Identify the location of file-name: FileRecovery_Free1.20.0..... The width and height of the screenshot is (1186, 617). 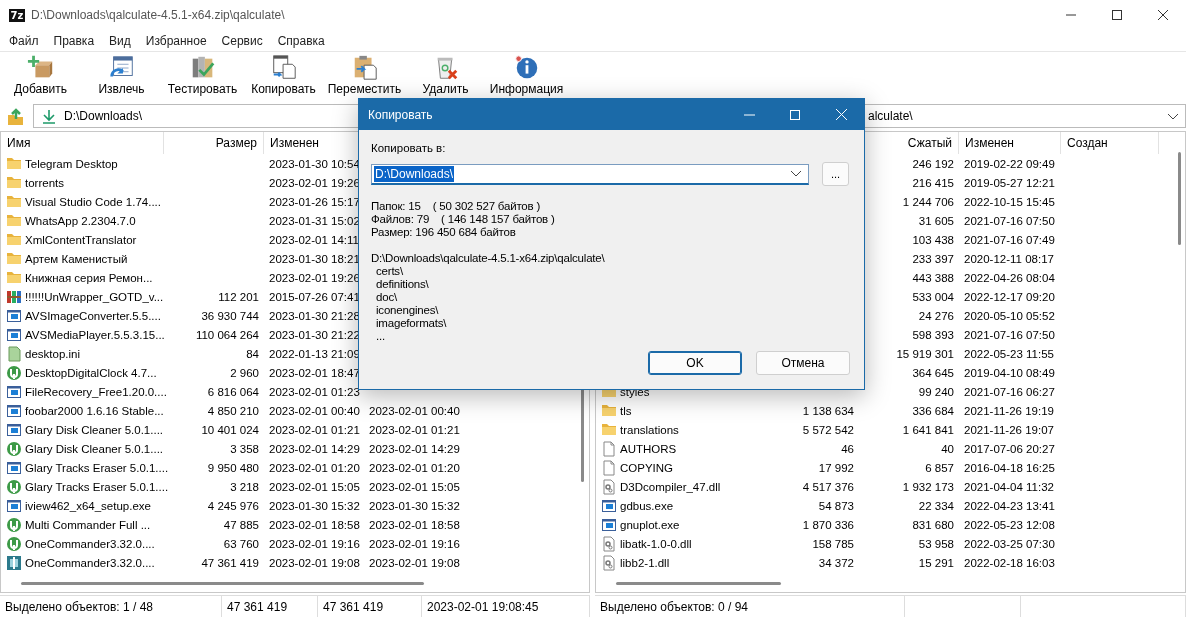
(96, 391).